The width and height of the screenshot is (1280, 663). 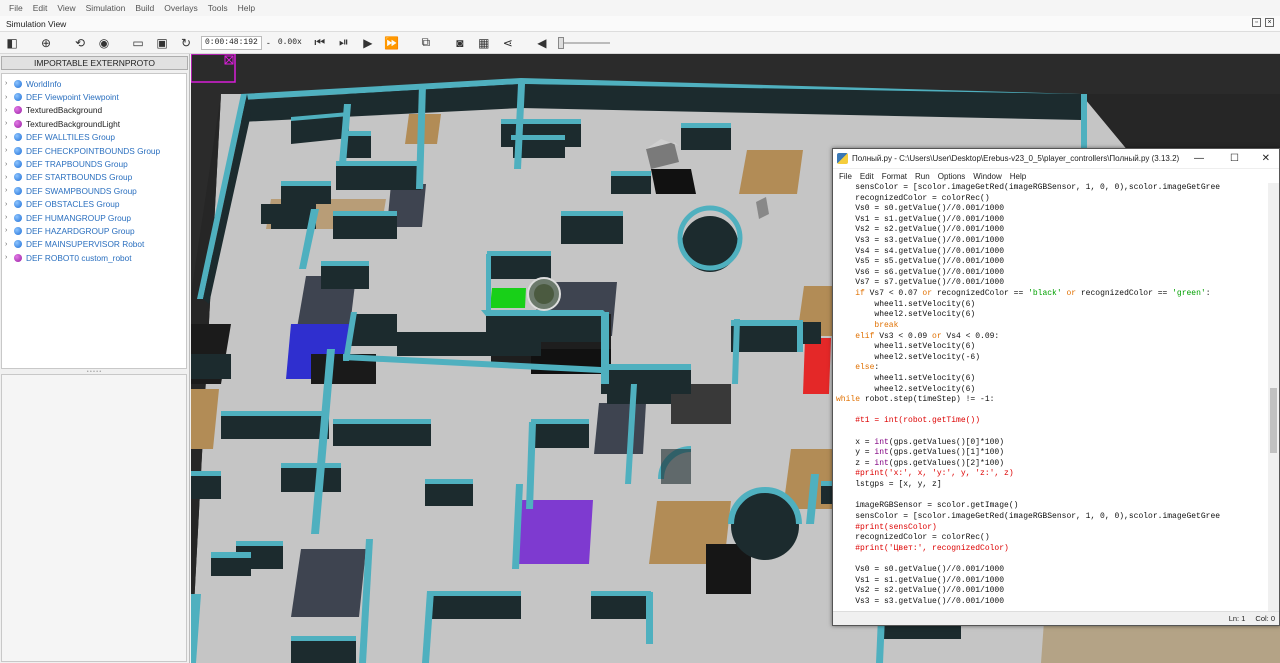 I want to click on restore-icon: ▫, so click(x=1256, y=22).